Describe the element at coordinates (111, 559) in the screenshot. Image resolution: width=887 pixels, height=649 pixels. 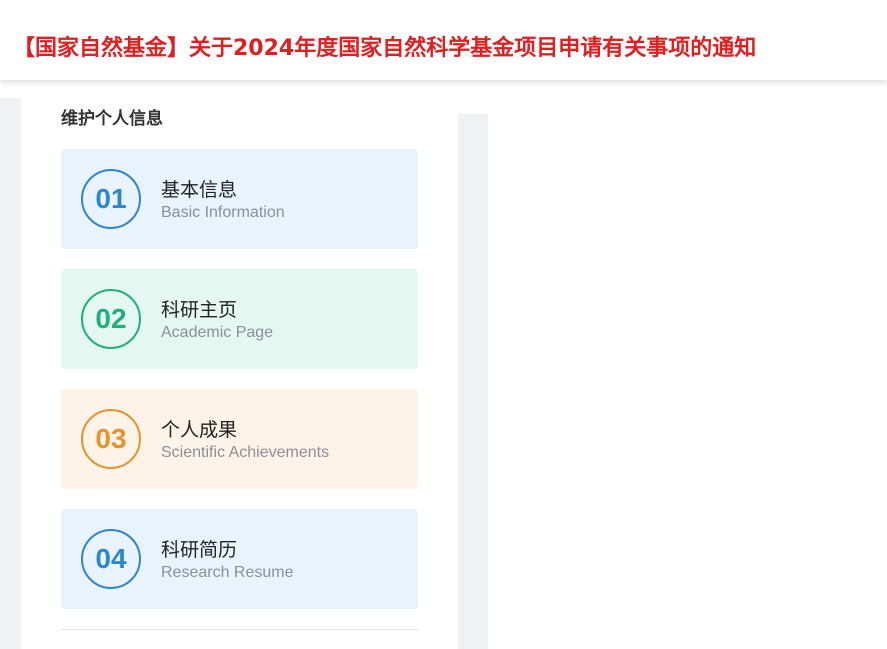
I see `number-badge-icon: 04` at that location.